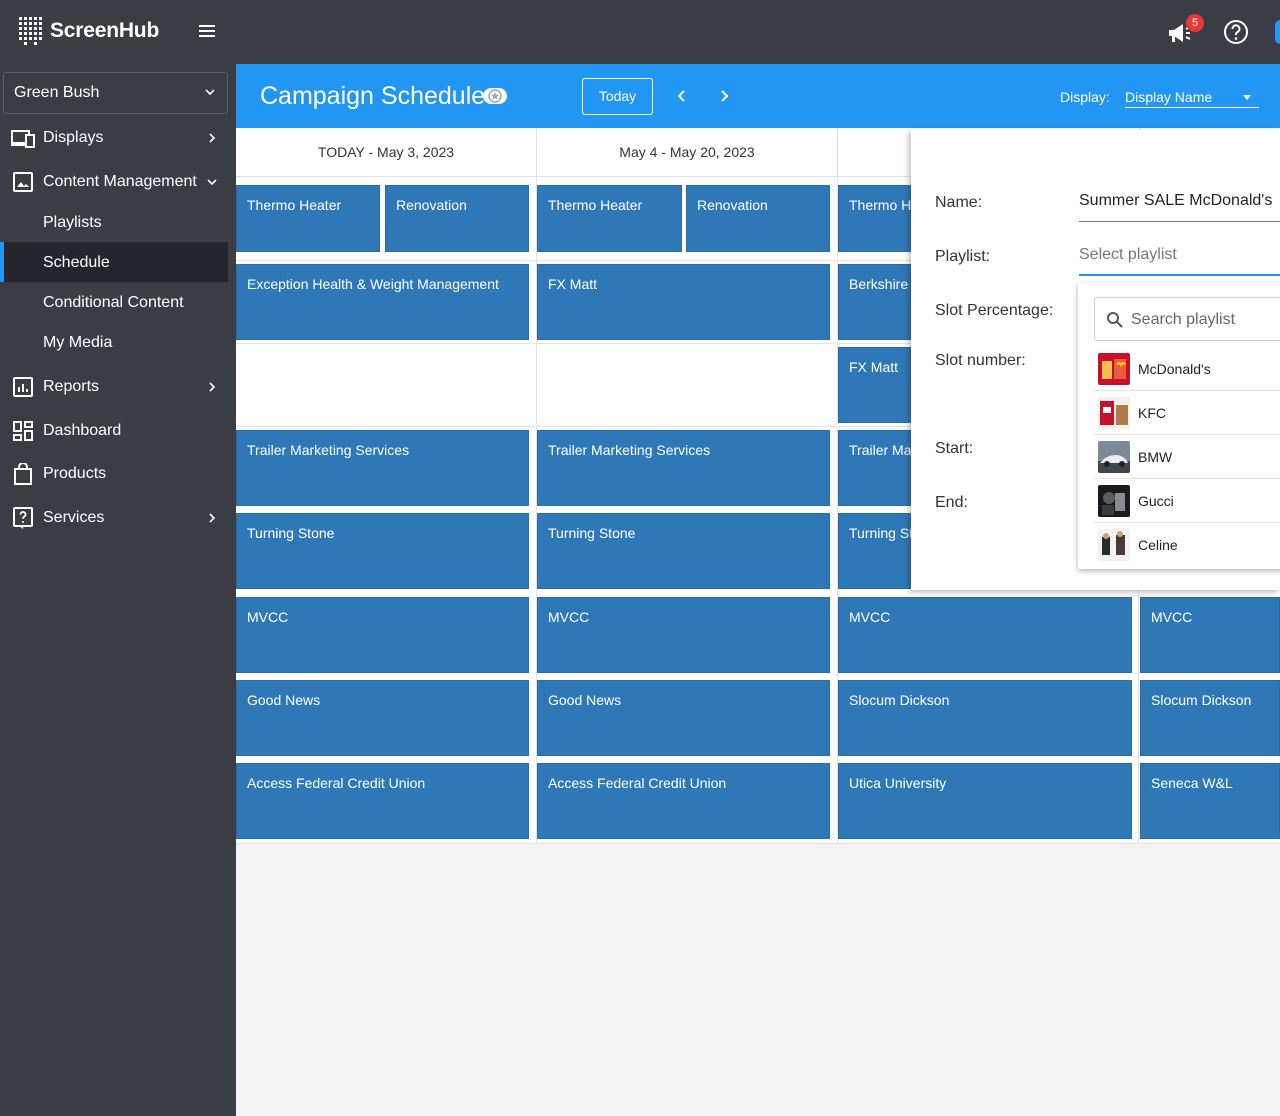  Describe the element at coordinates (1114, 545) in the screenshot. I see `celine-thumbnail` at that location.